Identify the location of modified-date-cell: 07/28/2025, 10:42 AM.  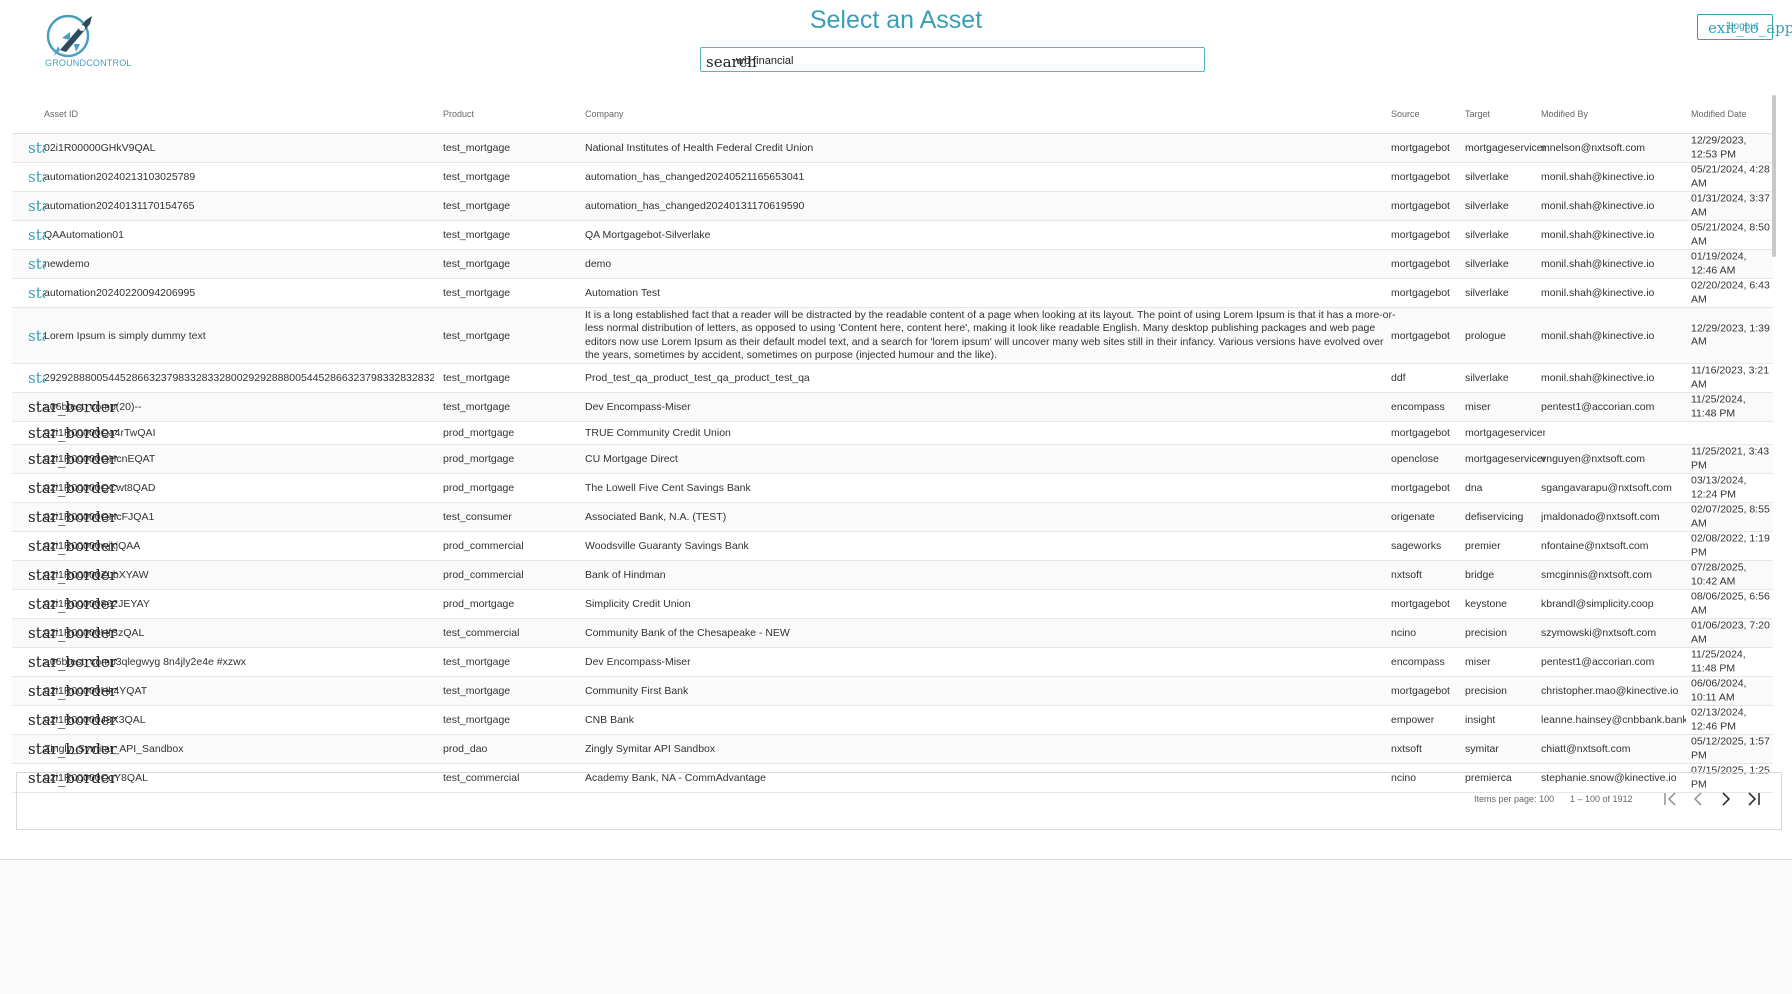
(1719, 574).